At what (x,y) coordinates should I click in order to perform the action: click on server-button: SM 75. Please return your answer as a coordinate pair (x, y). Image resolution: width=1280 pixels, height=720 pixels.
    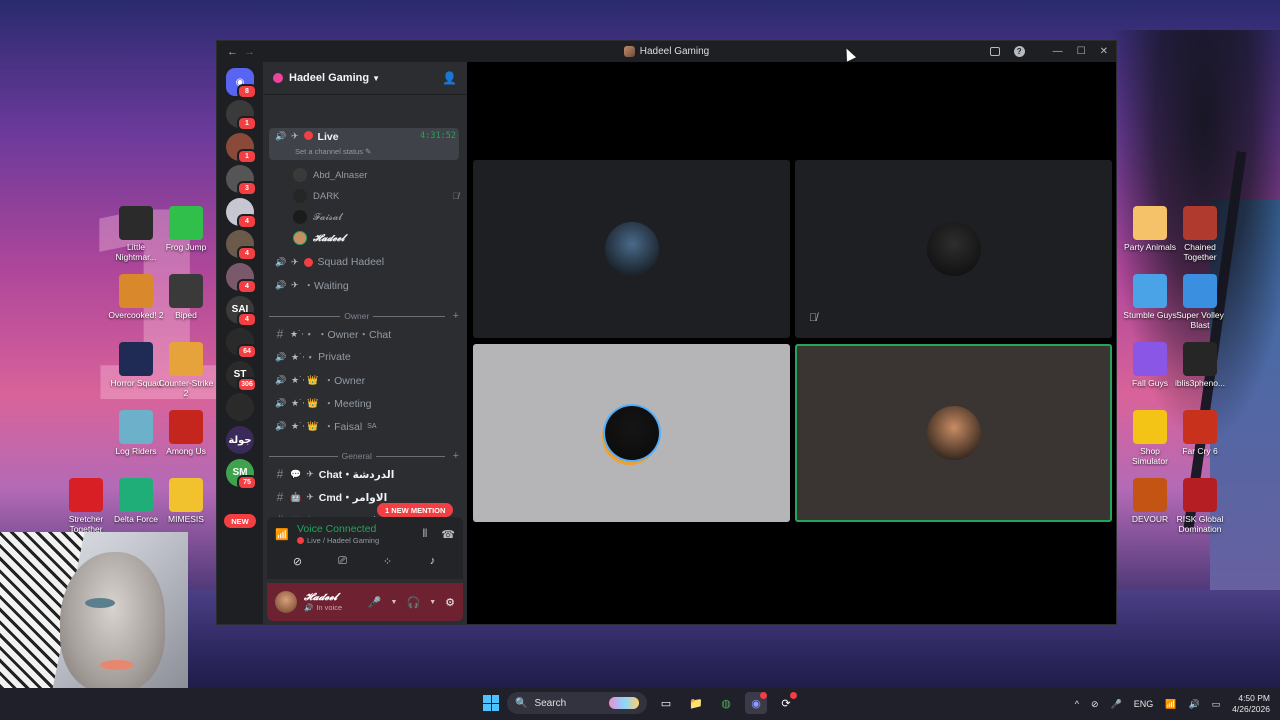
    Looking at the image, I should click on (241, 474).